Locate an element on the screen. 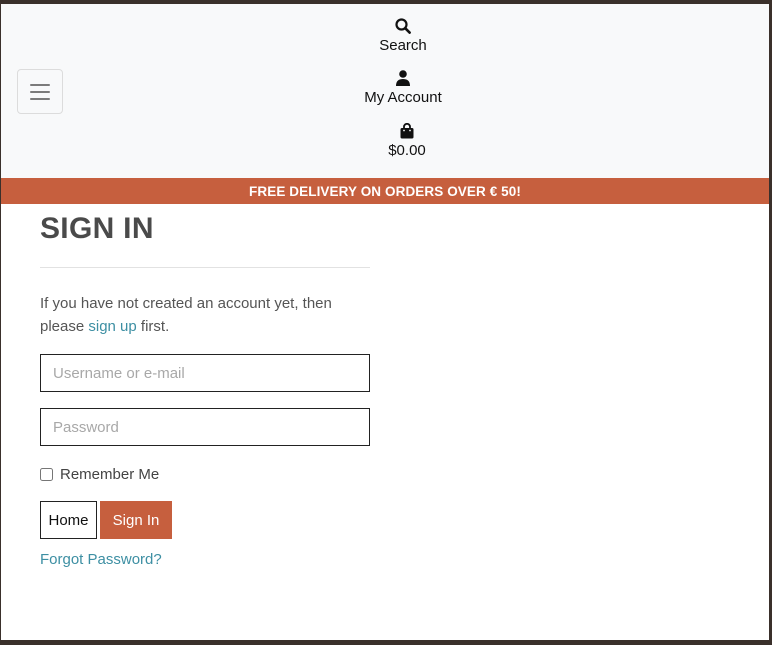  delivery-banner: FREE DELIVERY ON ORDERS OVER € 50! is located at coordinates (385, 191).